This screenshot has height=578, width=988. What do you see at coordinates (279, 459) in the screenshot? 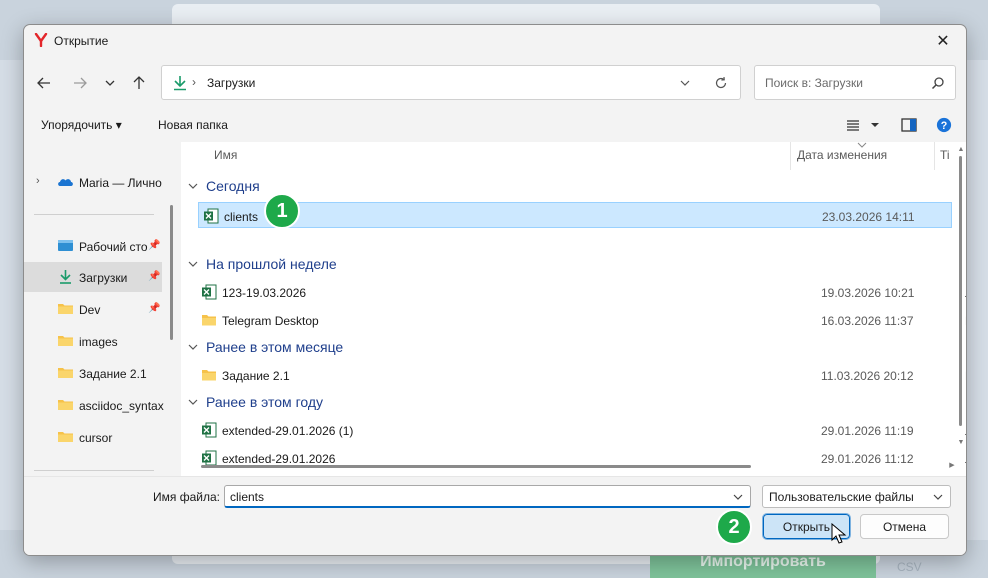
I see `file-name: extended-29.01.2026` at bounding box center [279, 459].